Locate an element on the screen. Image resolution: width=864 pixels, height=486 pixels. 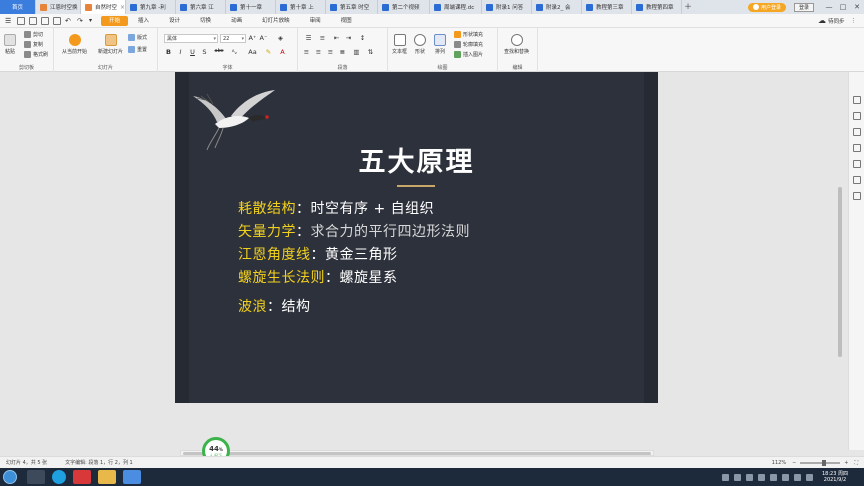
bullets-icon: ☰ is located at coordinates (308, 38).